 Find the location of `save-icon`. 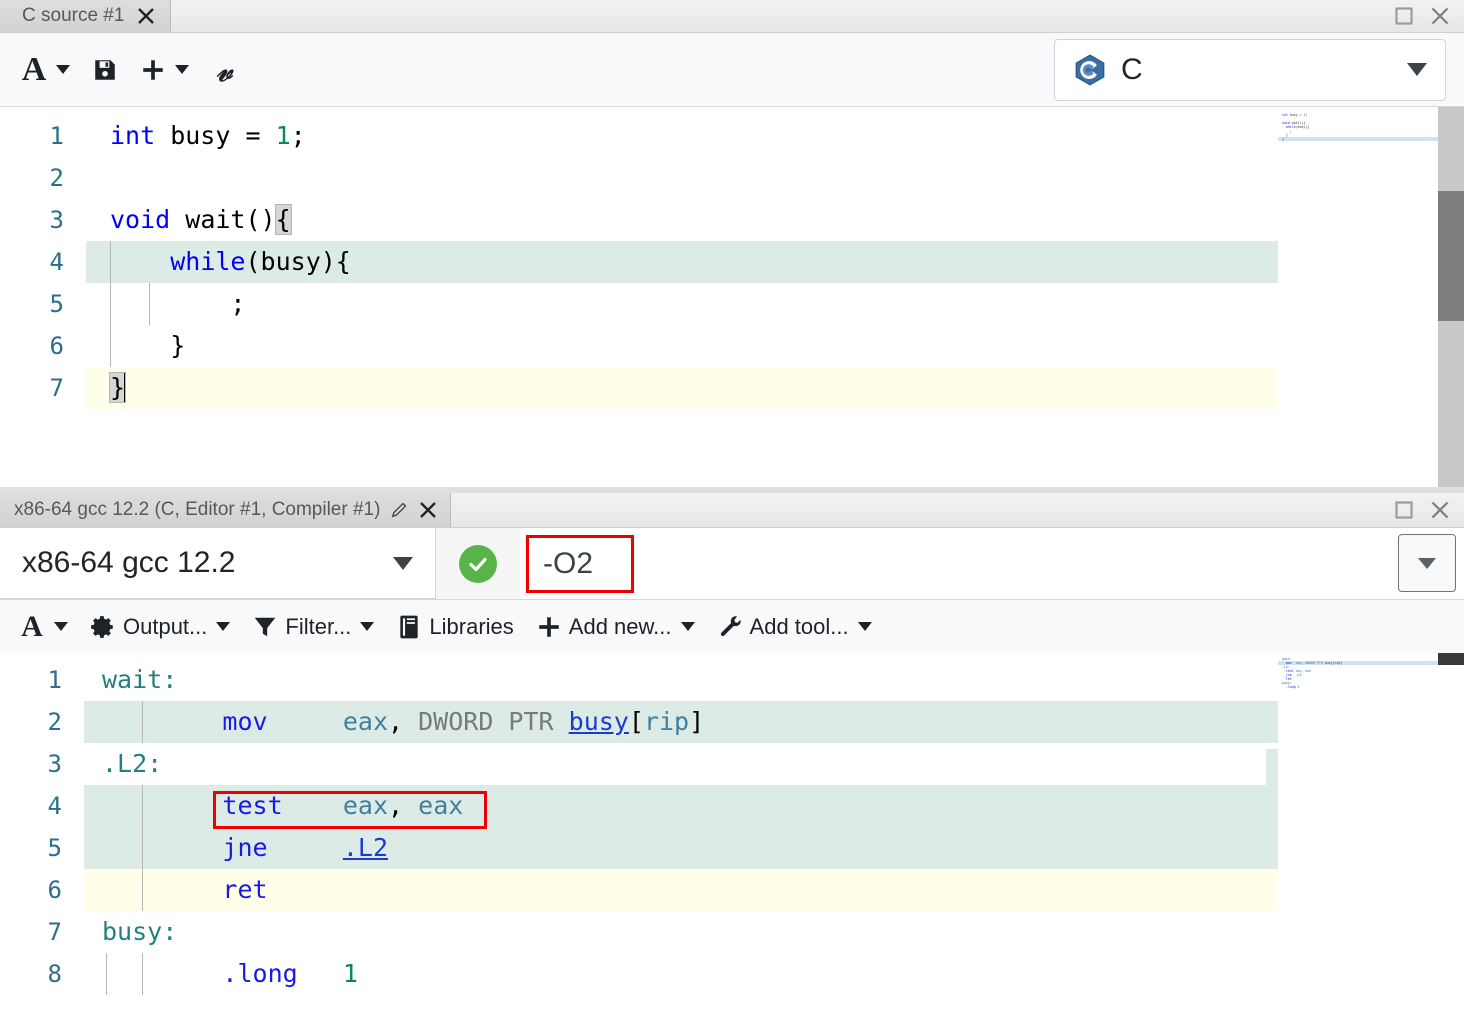

save-icon is located at coordinates (105, 70).